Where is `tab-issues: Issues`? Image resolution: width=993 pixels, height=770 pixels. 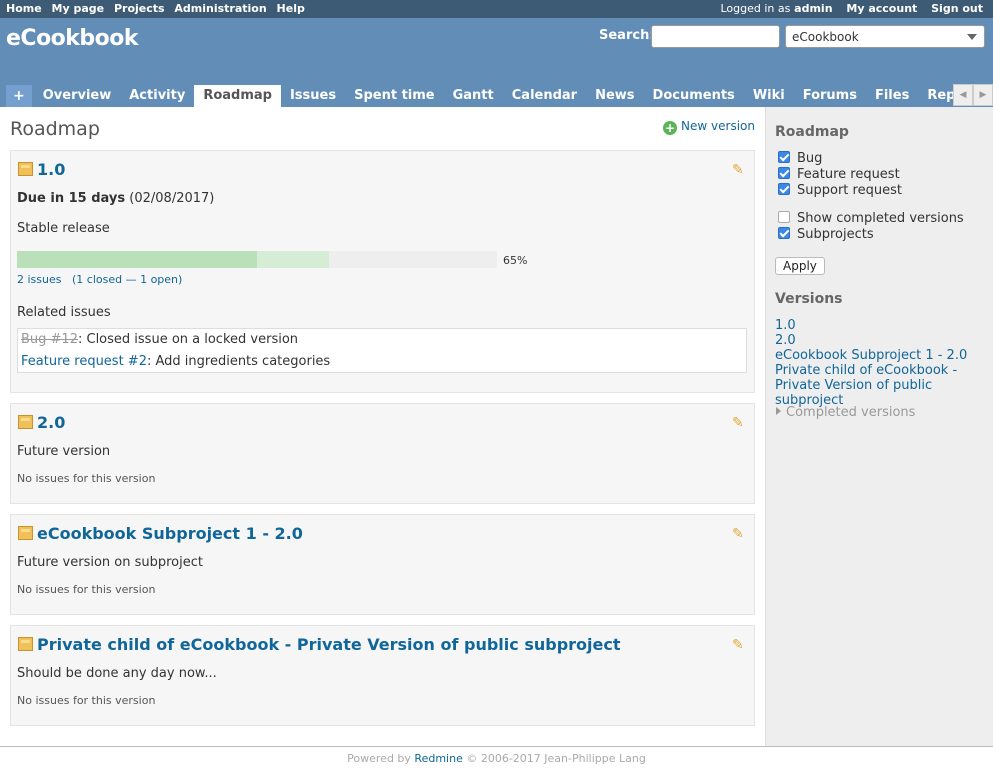 tab-issues: Issues is located at coordinates (313, 96).